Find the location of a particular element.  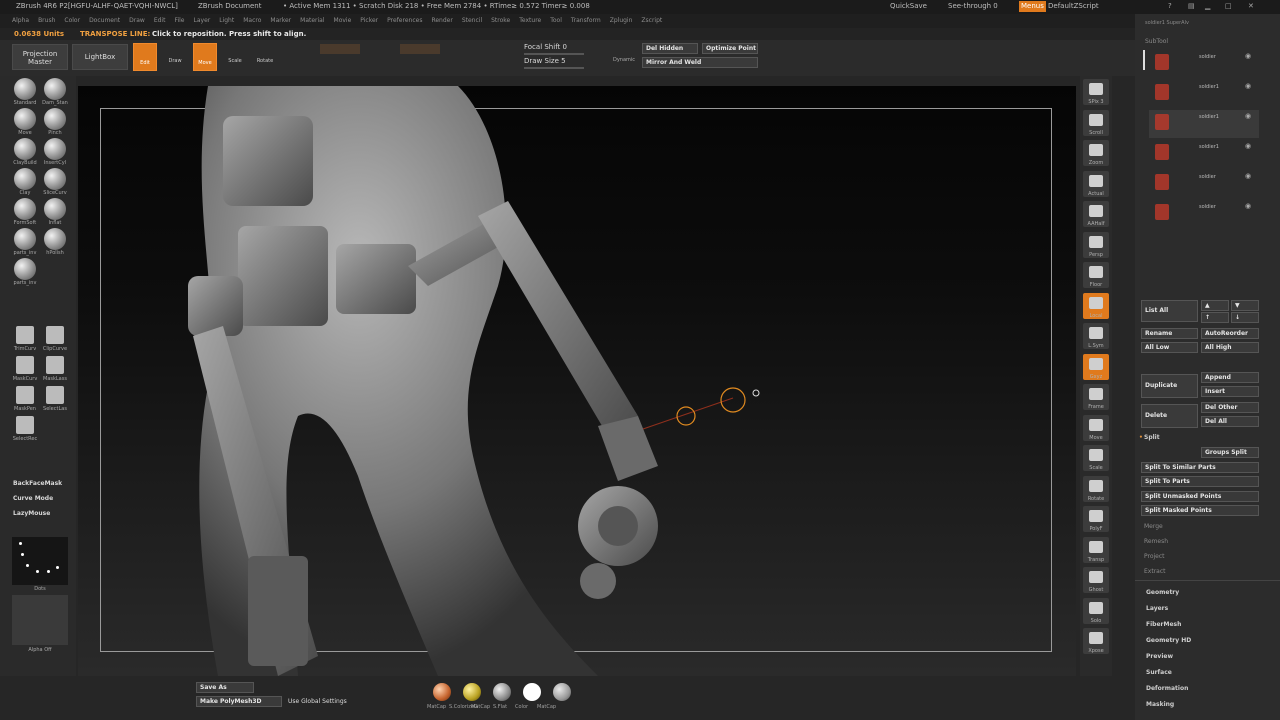

del-other-button: Del Other is located at coordinates (1230, 407).